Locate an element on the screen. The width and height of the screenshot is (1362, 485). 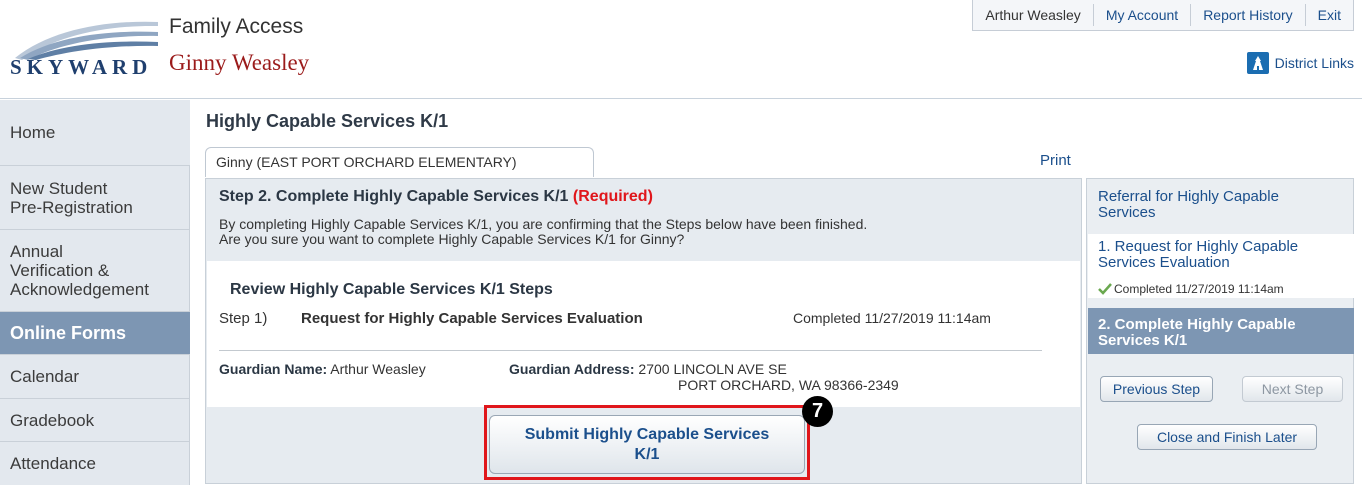
building-icon is located at coordinates (1257, 63).